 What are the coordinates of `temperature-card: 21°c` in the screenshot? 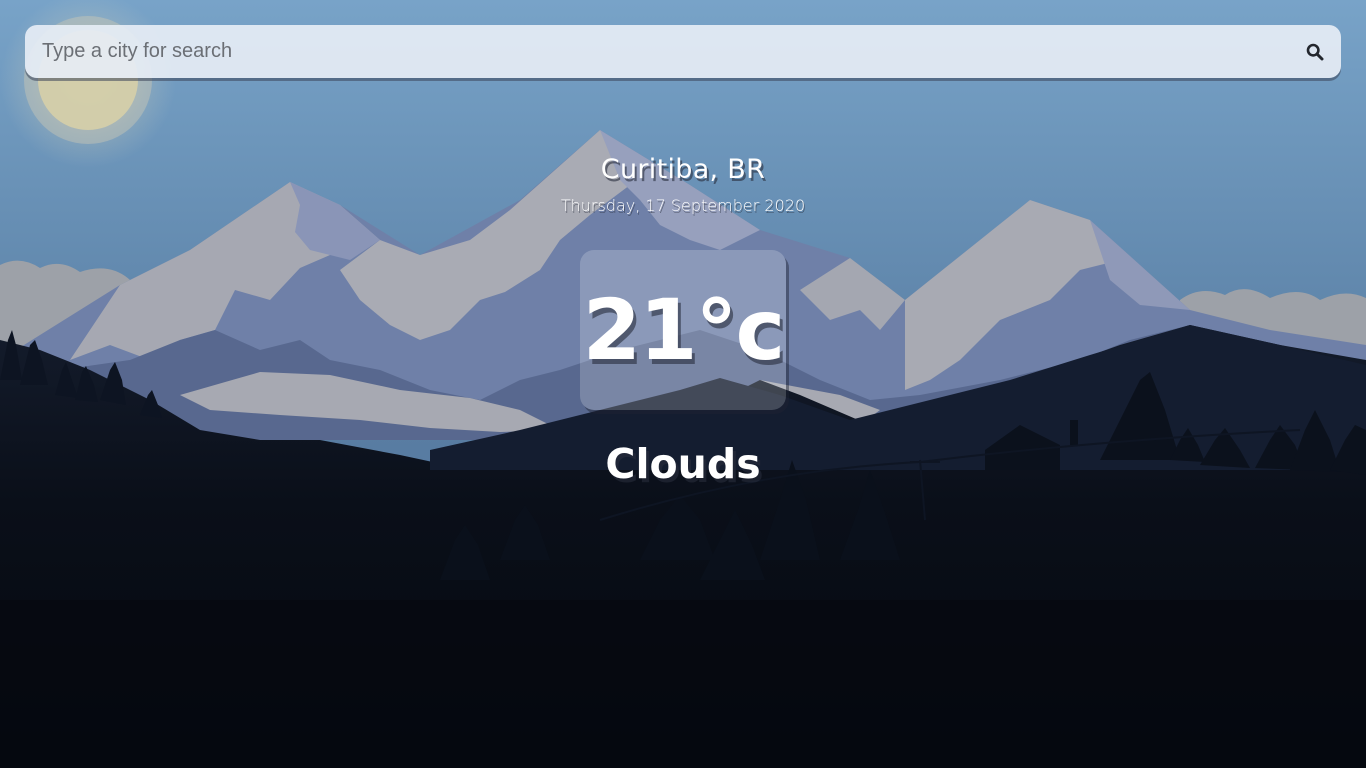 It's located at (683, 330).